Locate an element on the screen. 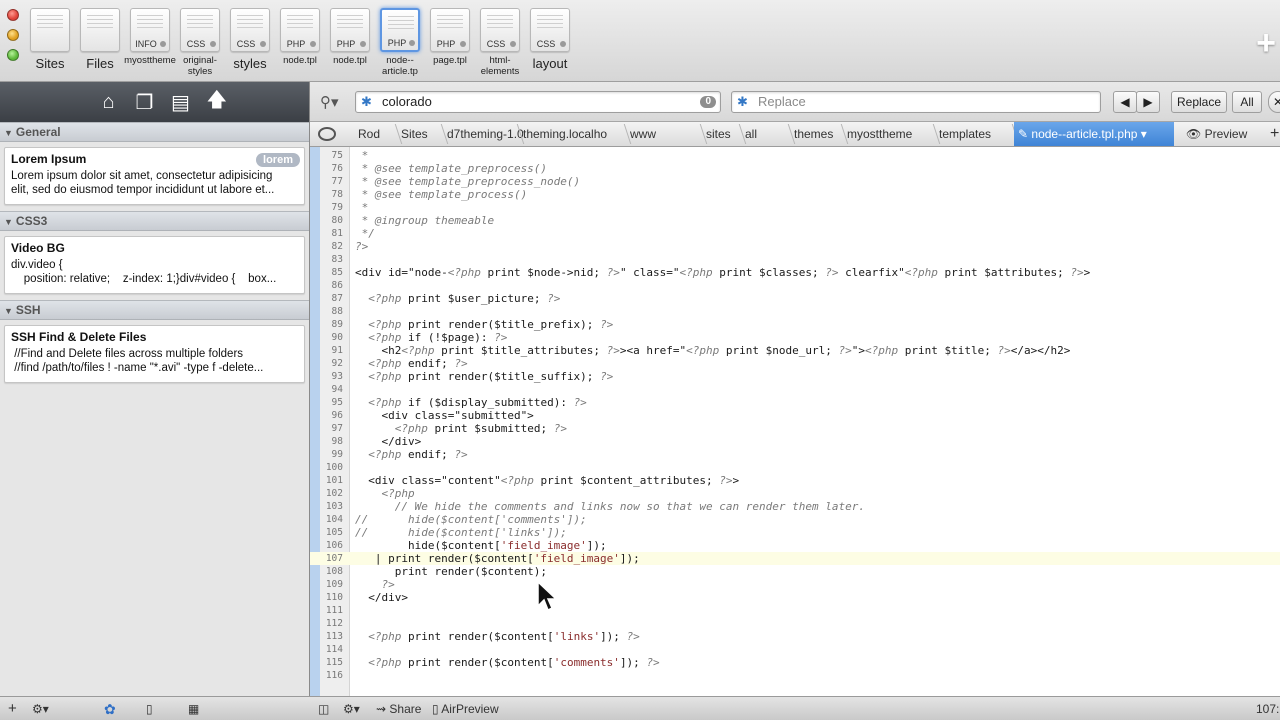  toolbar-tab-0: Sites is located at coordinates (50, 39).